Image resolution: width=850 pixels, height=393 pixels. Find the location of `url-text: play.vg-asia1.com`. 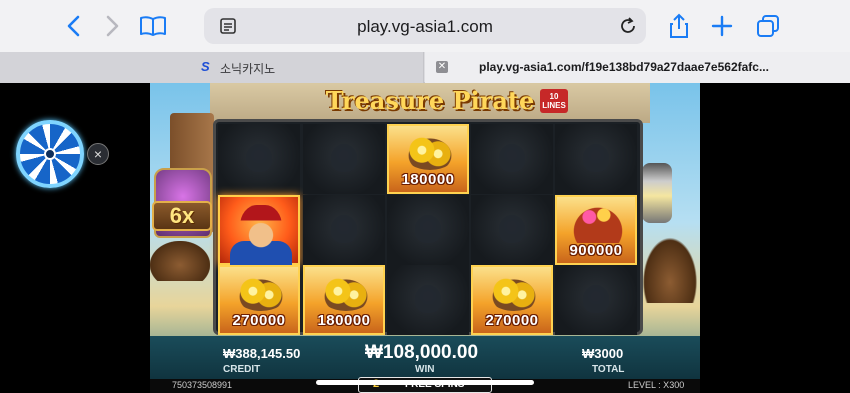

url-text: play.vg-asia1.com is located at coordinates (425, 26).